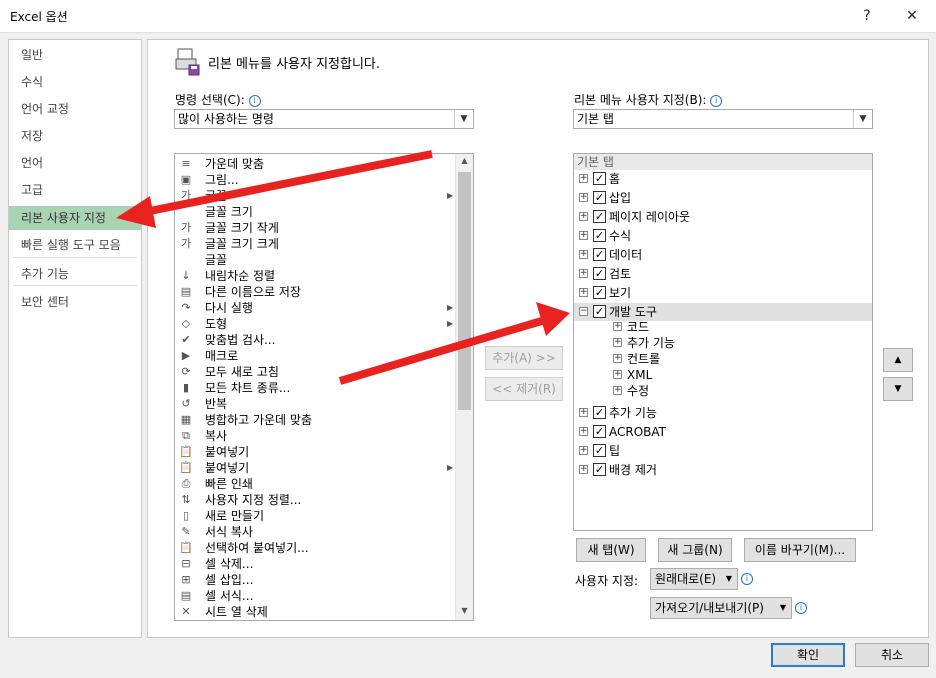 This screenshot has height=678, width=936. Describe the element at coordinates (454, 343) in the screenshot. I see `arrow-to-developer-tab` at that location.